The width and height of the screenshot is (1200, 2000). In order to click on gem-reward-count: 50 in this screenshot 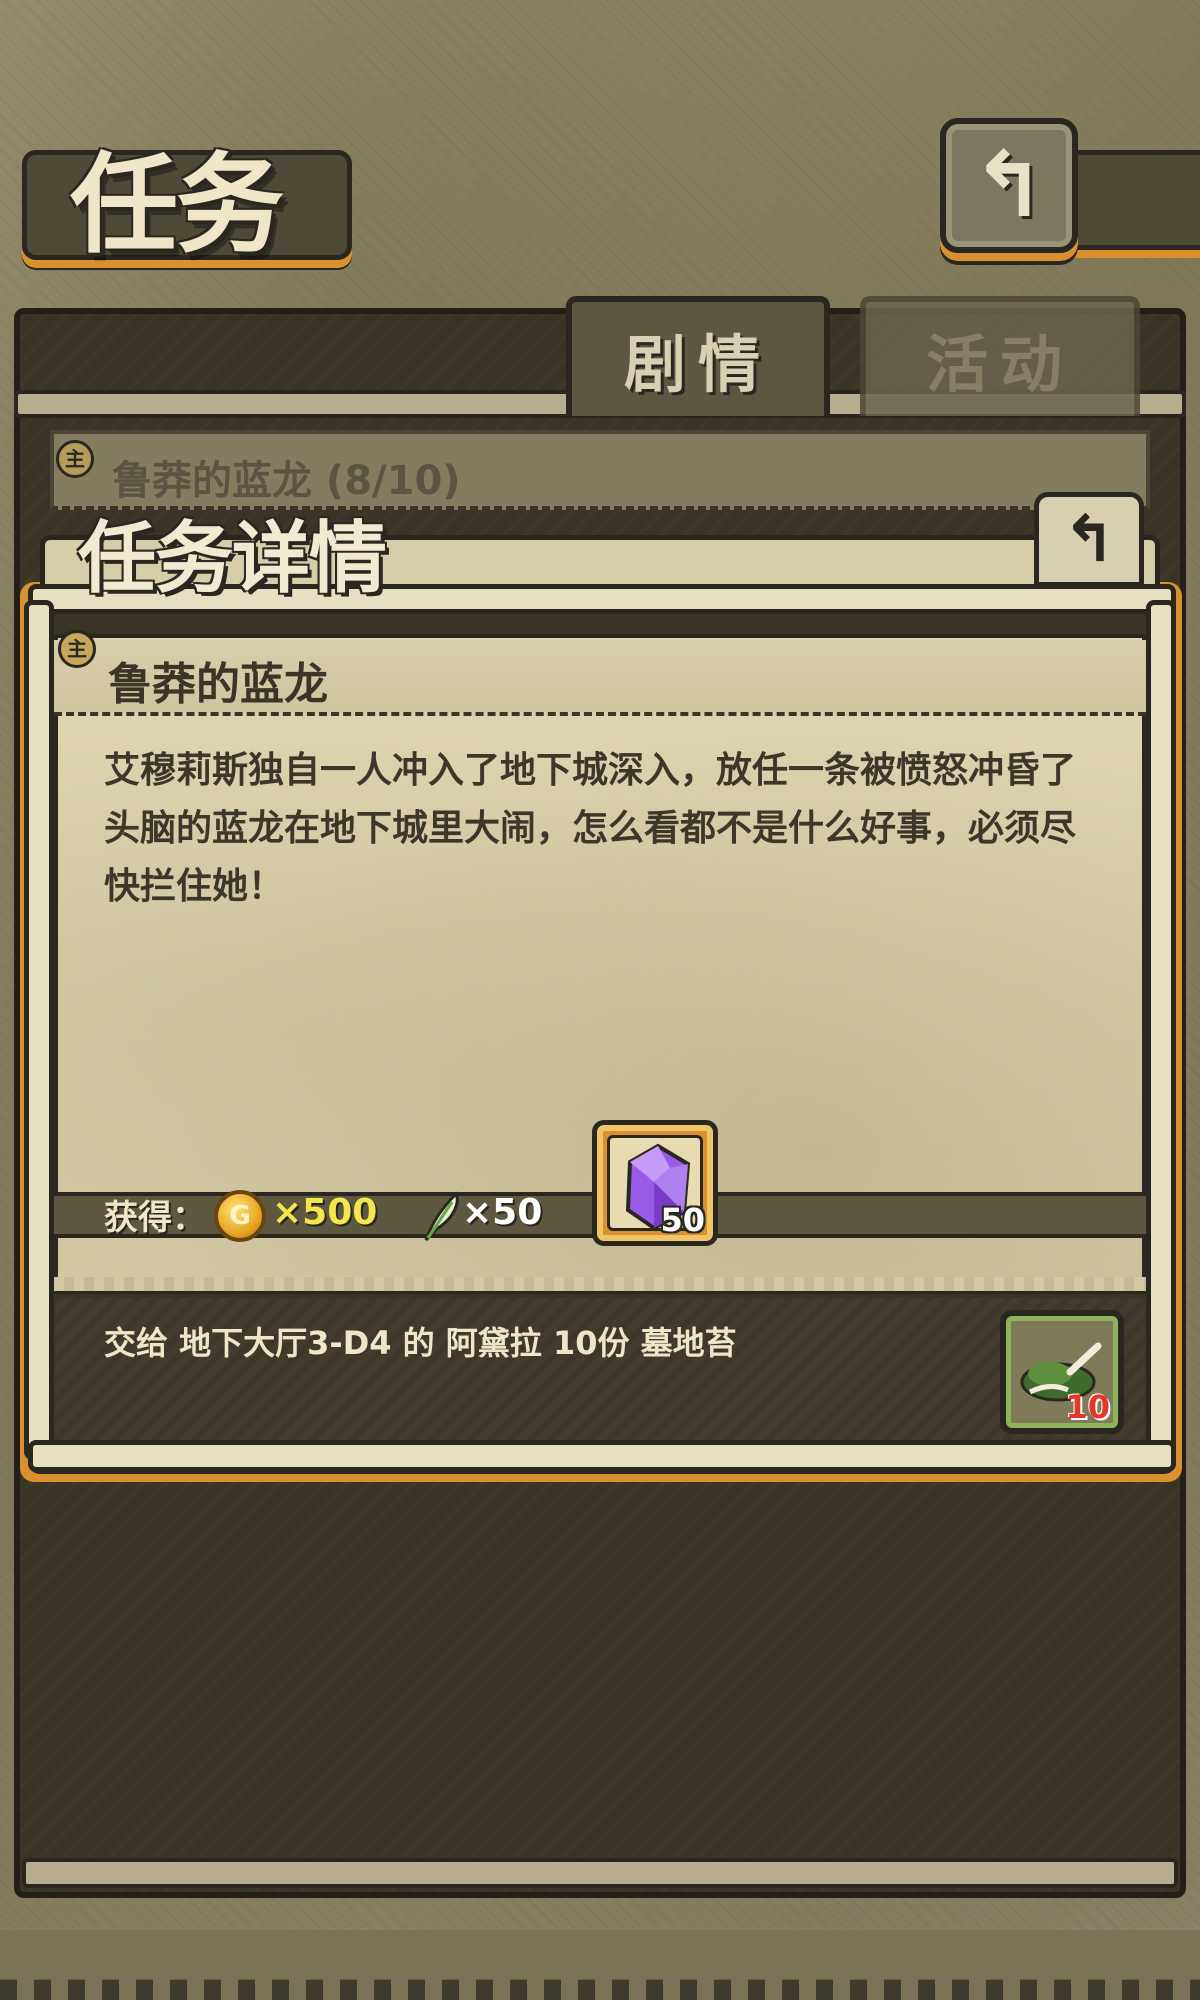, I will do `click(682, 1220)`.